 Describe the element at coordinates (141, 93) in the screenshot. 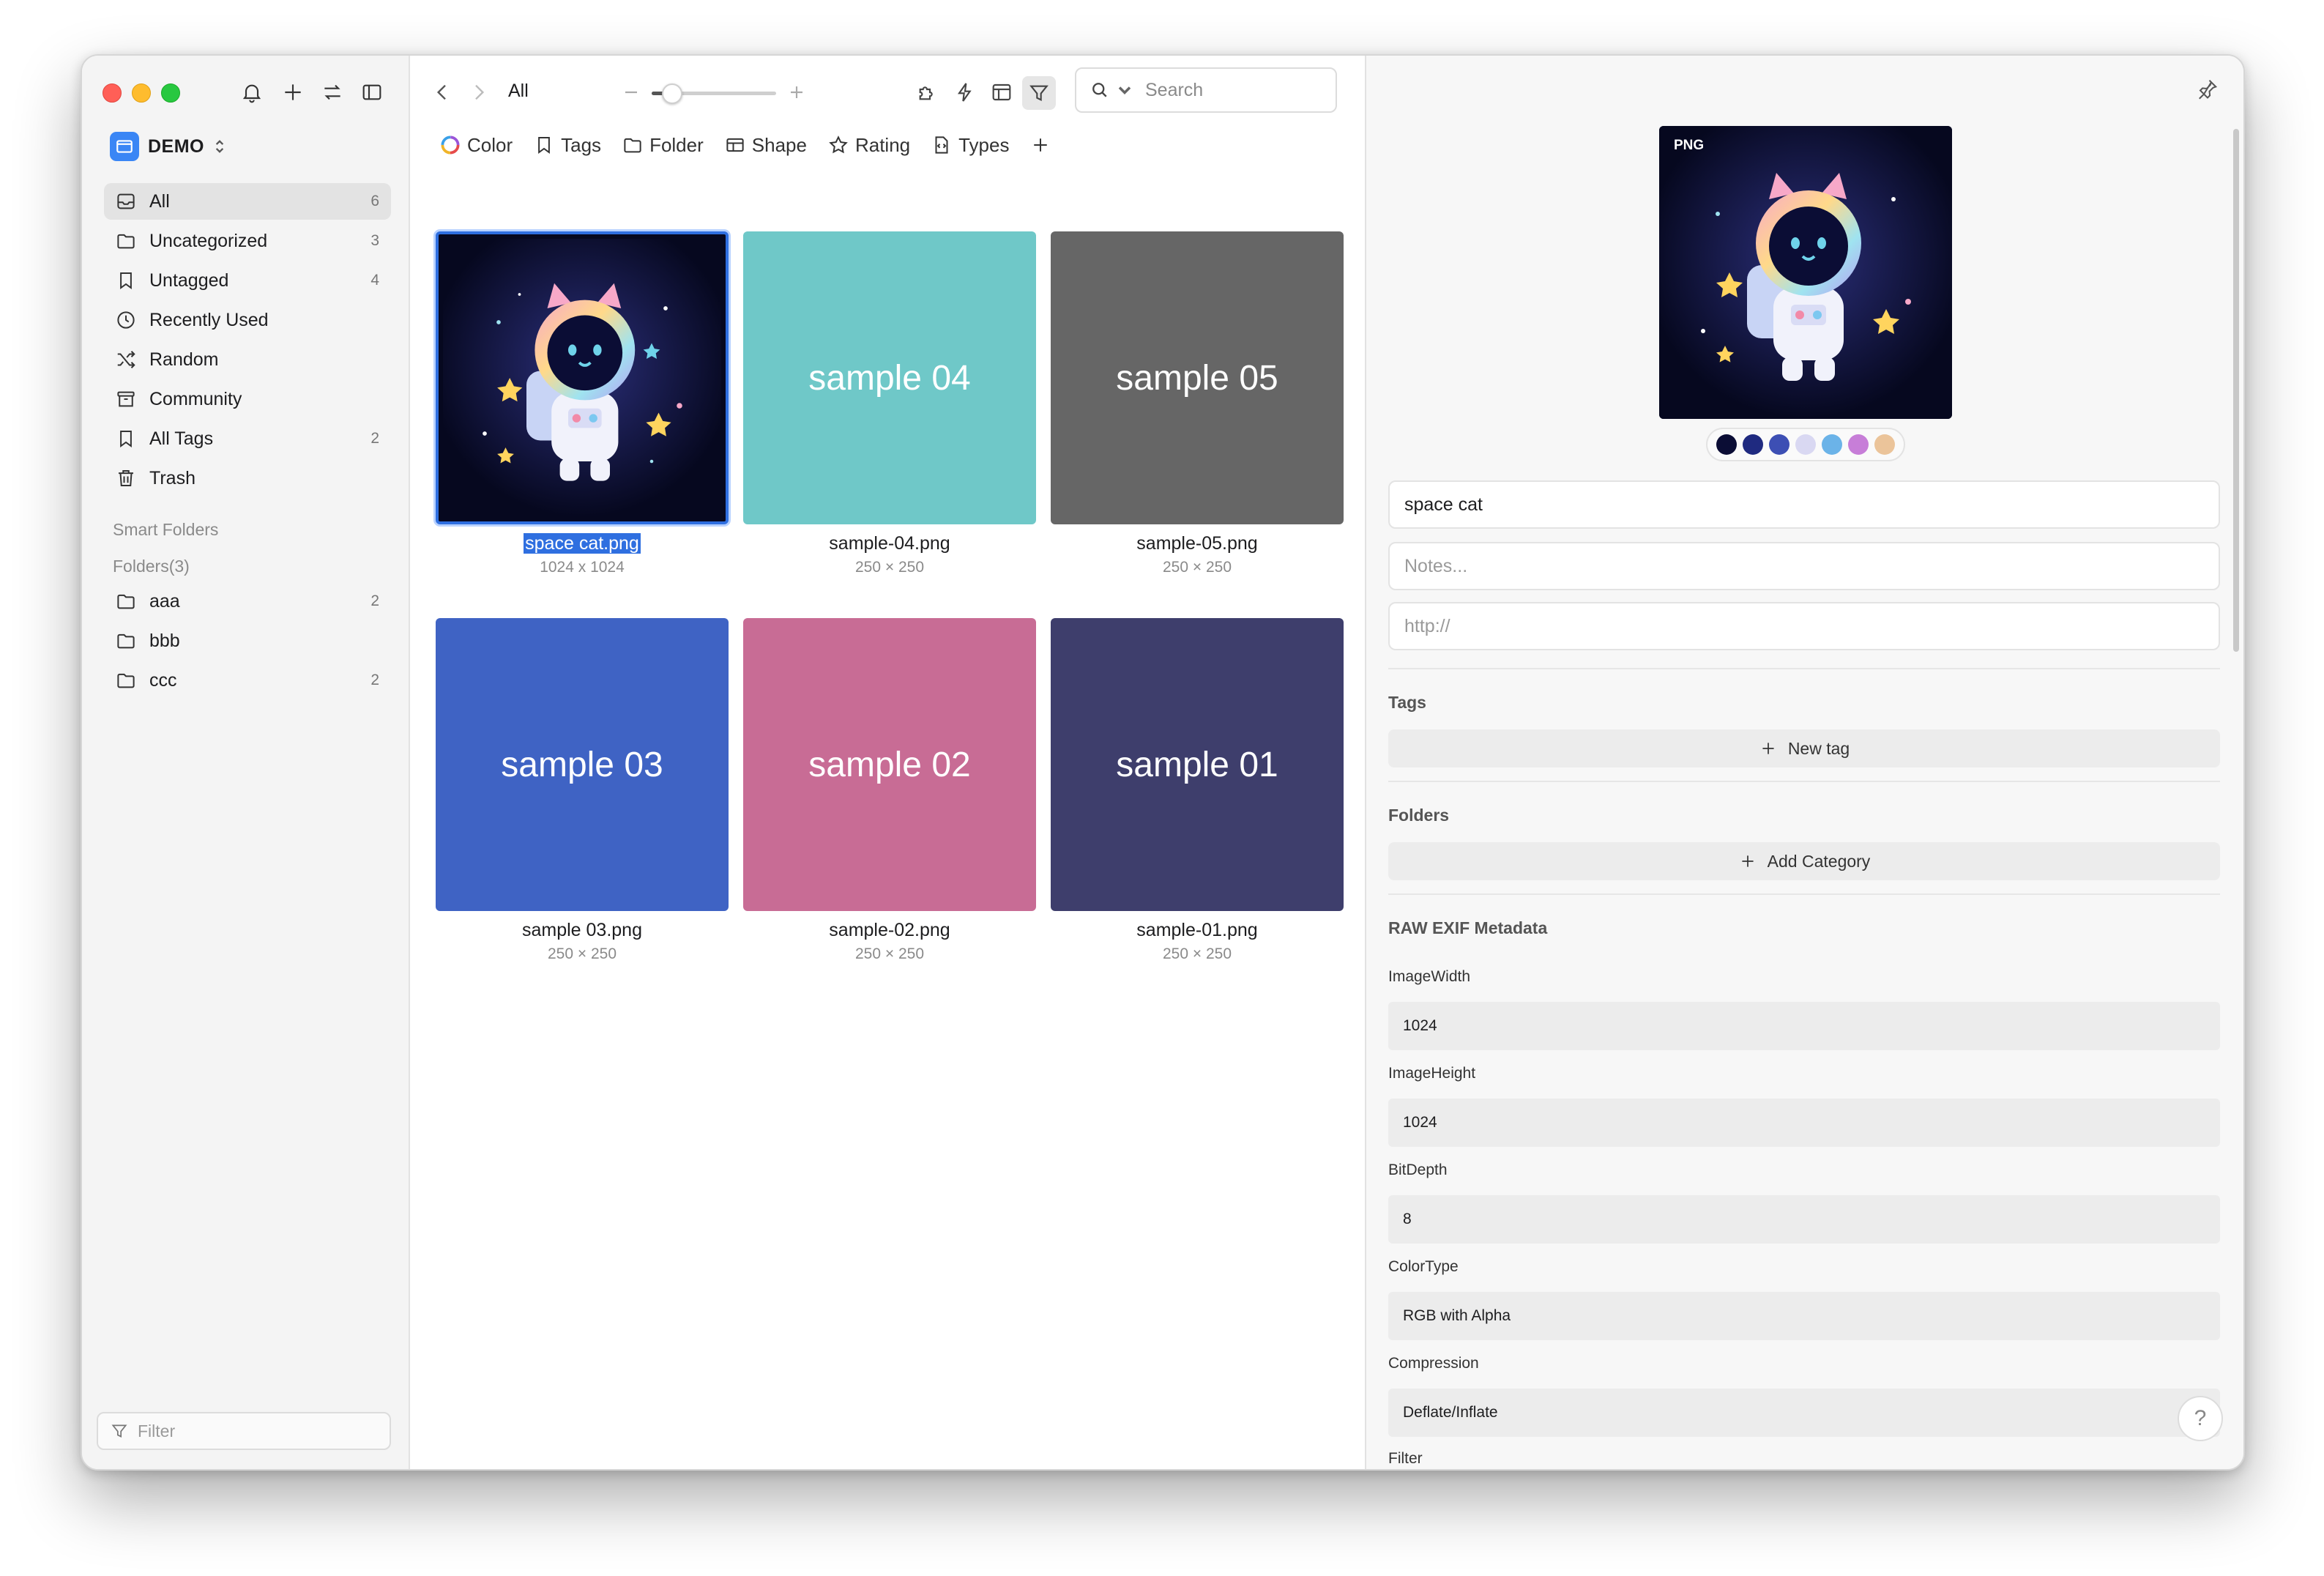

I see `minimize-window-button` at that location.